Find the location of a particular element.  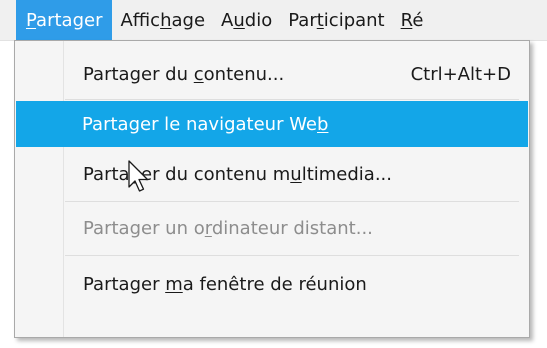

menu-reunion-label: Ré is located at coordinates (412, 20).